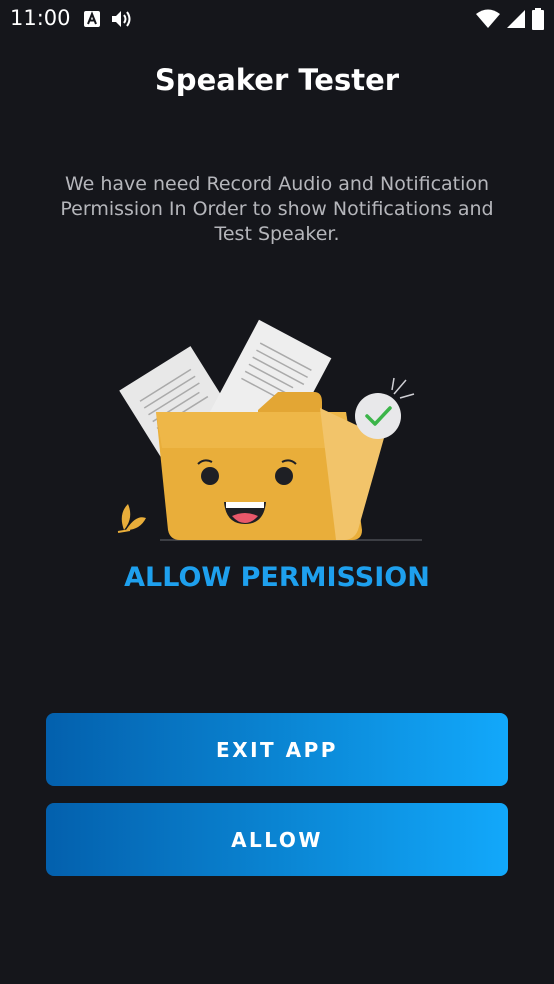 The height and width of the screenshot is (984, 554). I want to click on status-left-icons, so click(109, 21).